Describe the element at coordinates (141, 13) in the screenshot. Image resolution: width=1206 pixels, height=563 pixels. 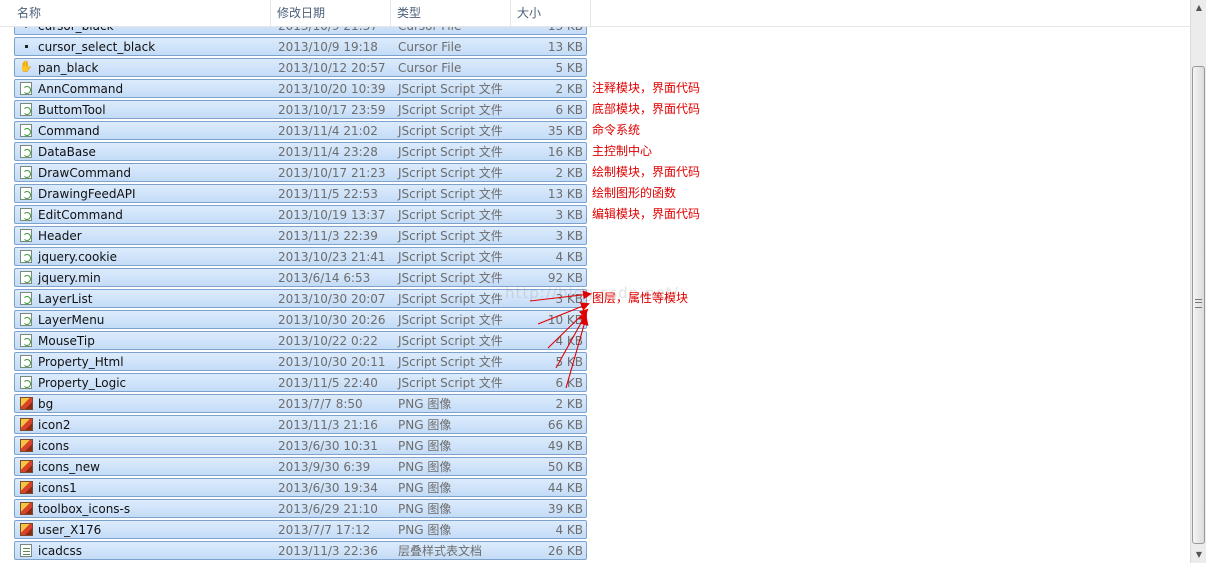
I see `column-header-name: 名称` at that location.